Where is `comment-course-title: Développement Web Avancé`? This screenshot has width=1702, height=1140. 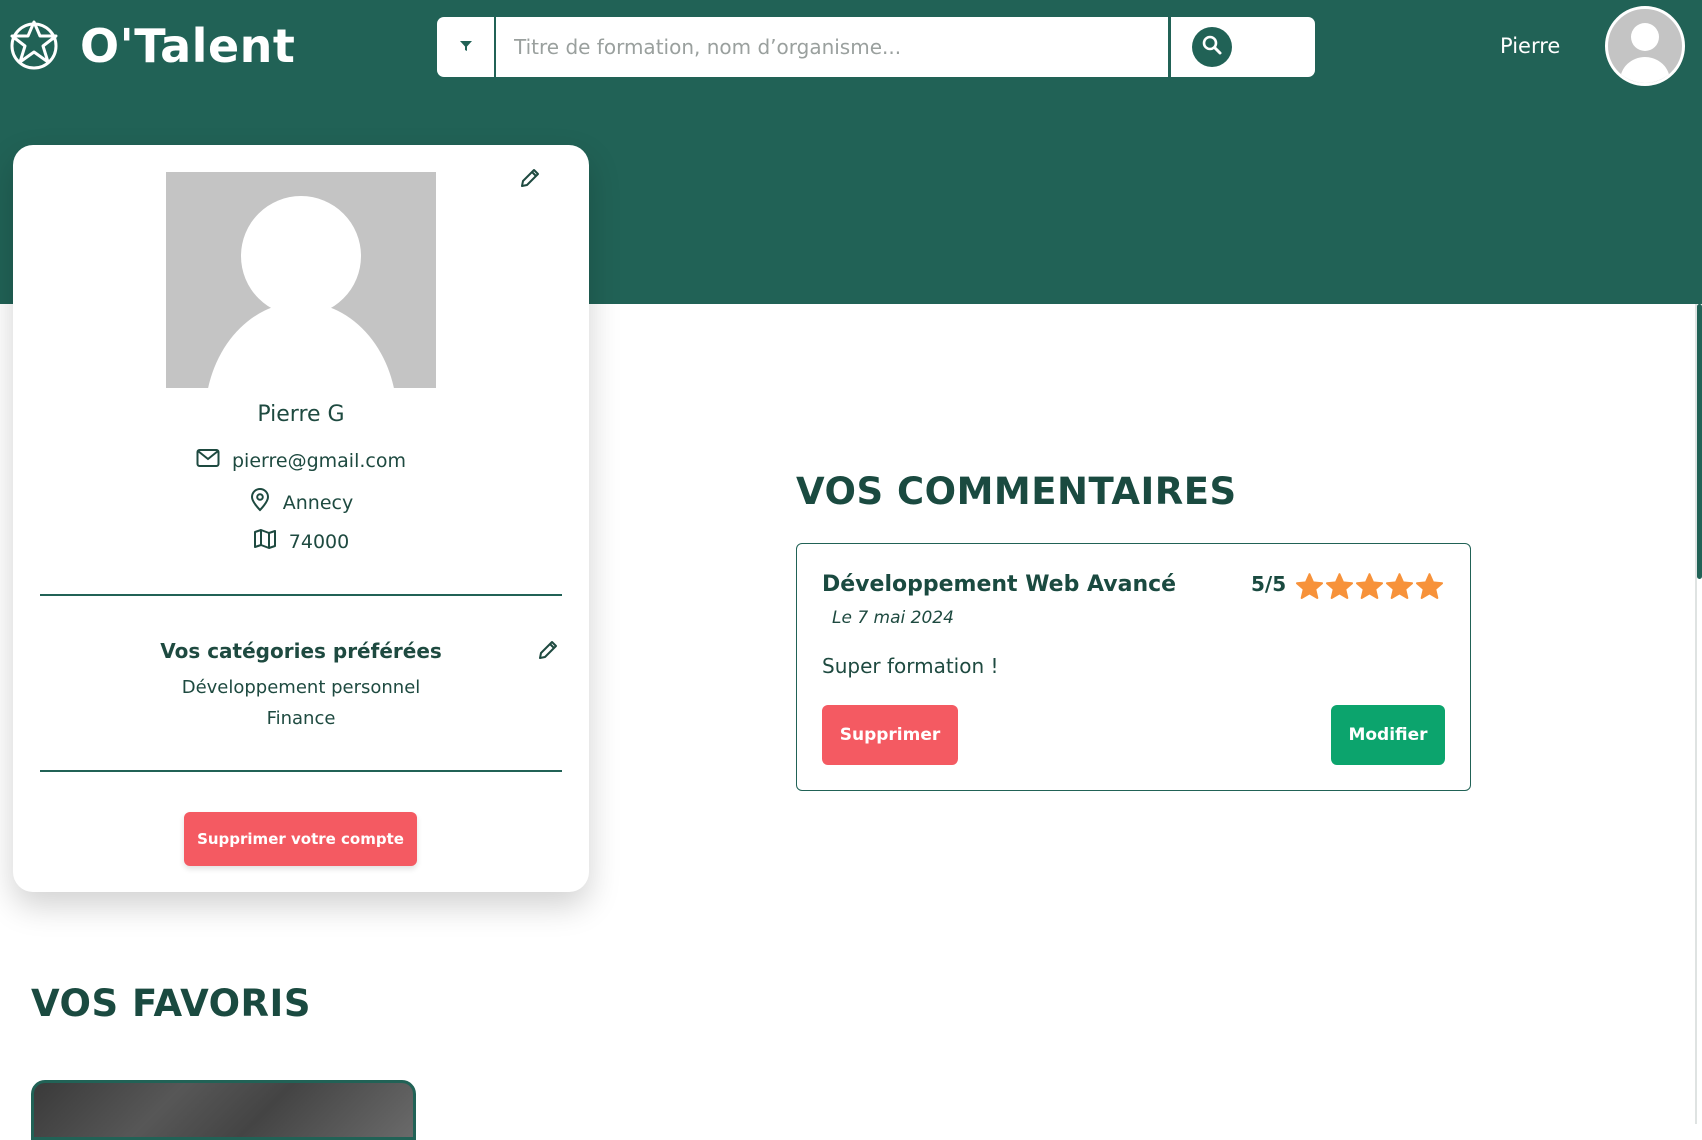
comment-course-title: Développement Web Avancé is located at coordinates (999, 584).